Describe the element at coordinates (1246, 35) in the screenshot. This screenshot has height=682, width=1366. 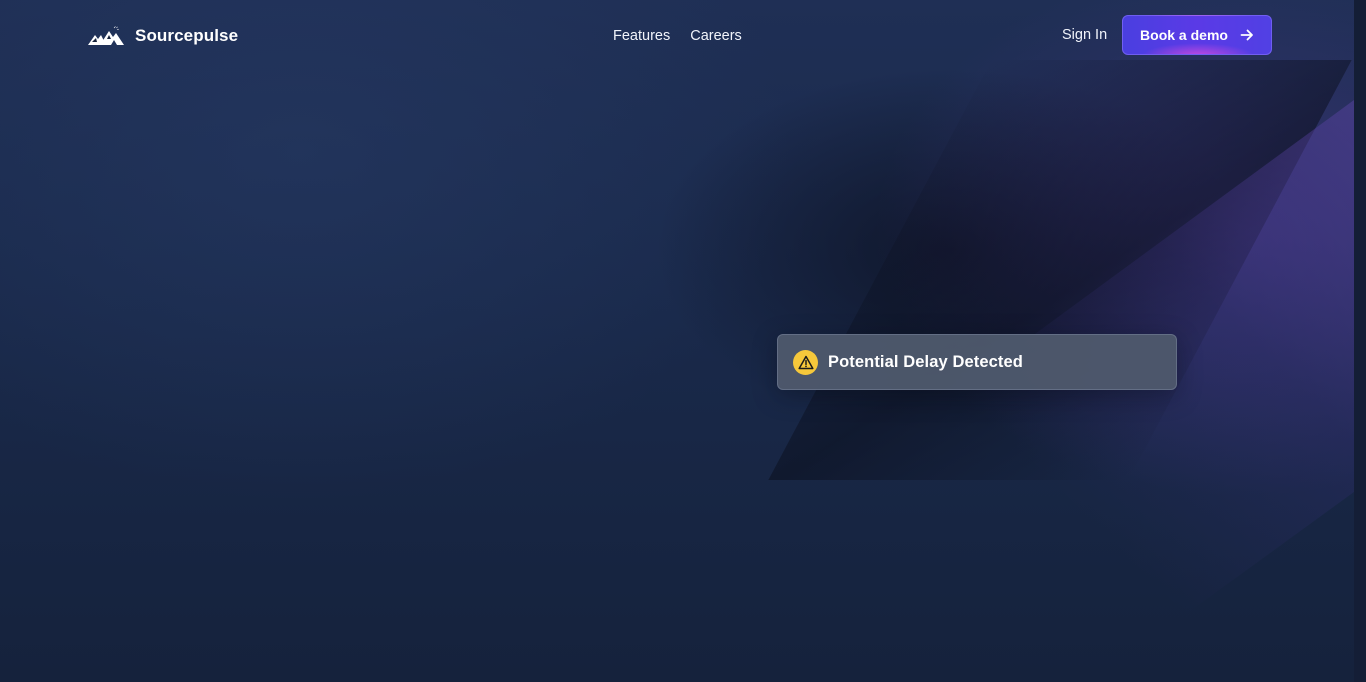
I see `arrow-right-icon` at that location.